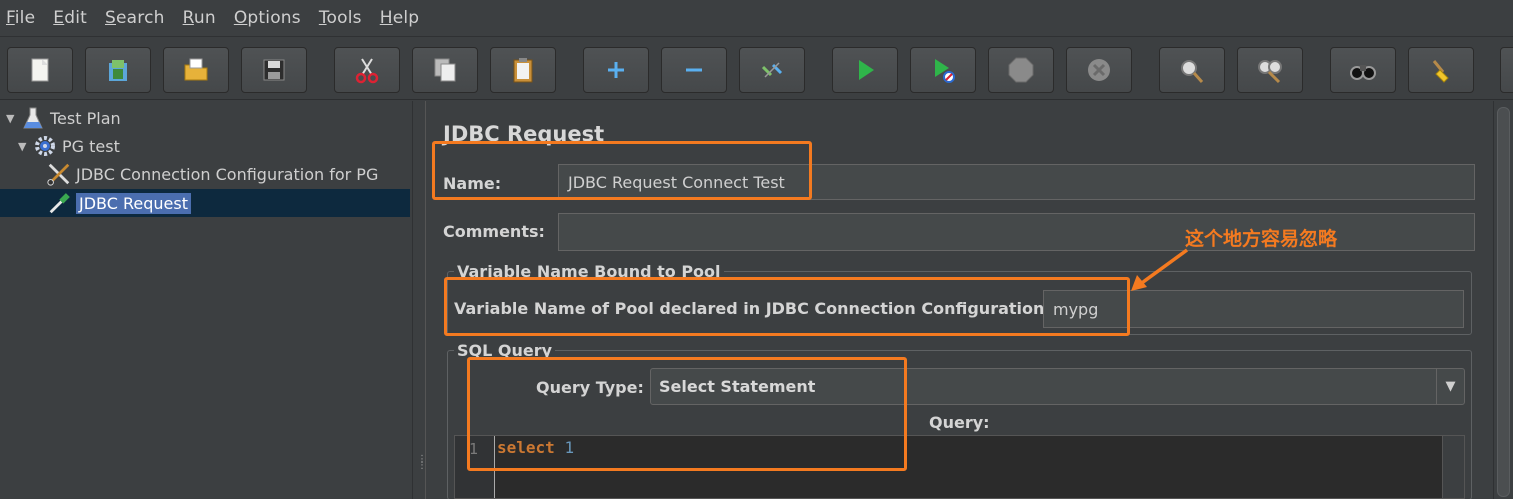 The image size is (1513, 499). Describe the element at coordinates (422, 462) in the screenshot. I see `splitter-grip-icon: ⋮ ⋮` at that location.